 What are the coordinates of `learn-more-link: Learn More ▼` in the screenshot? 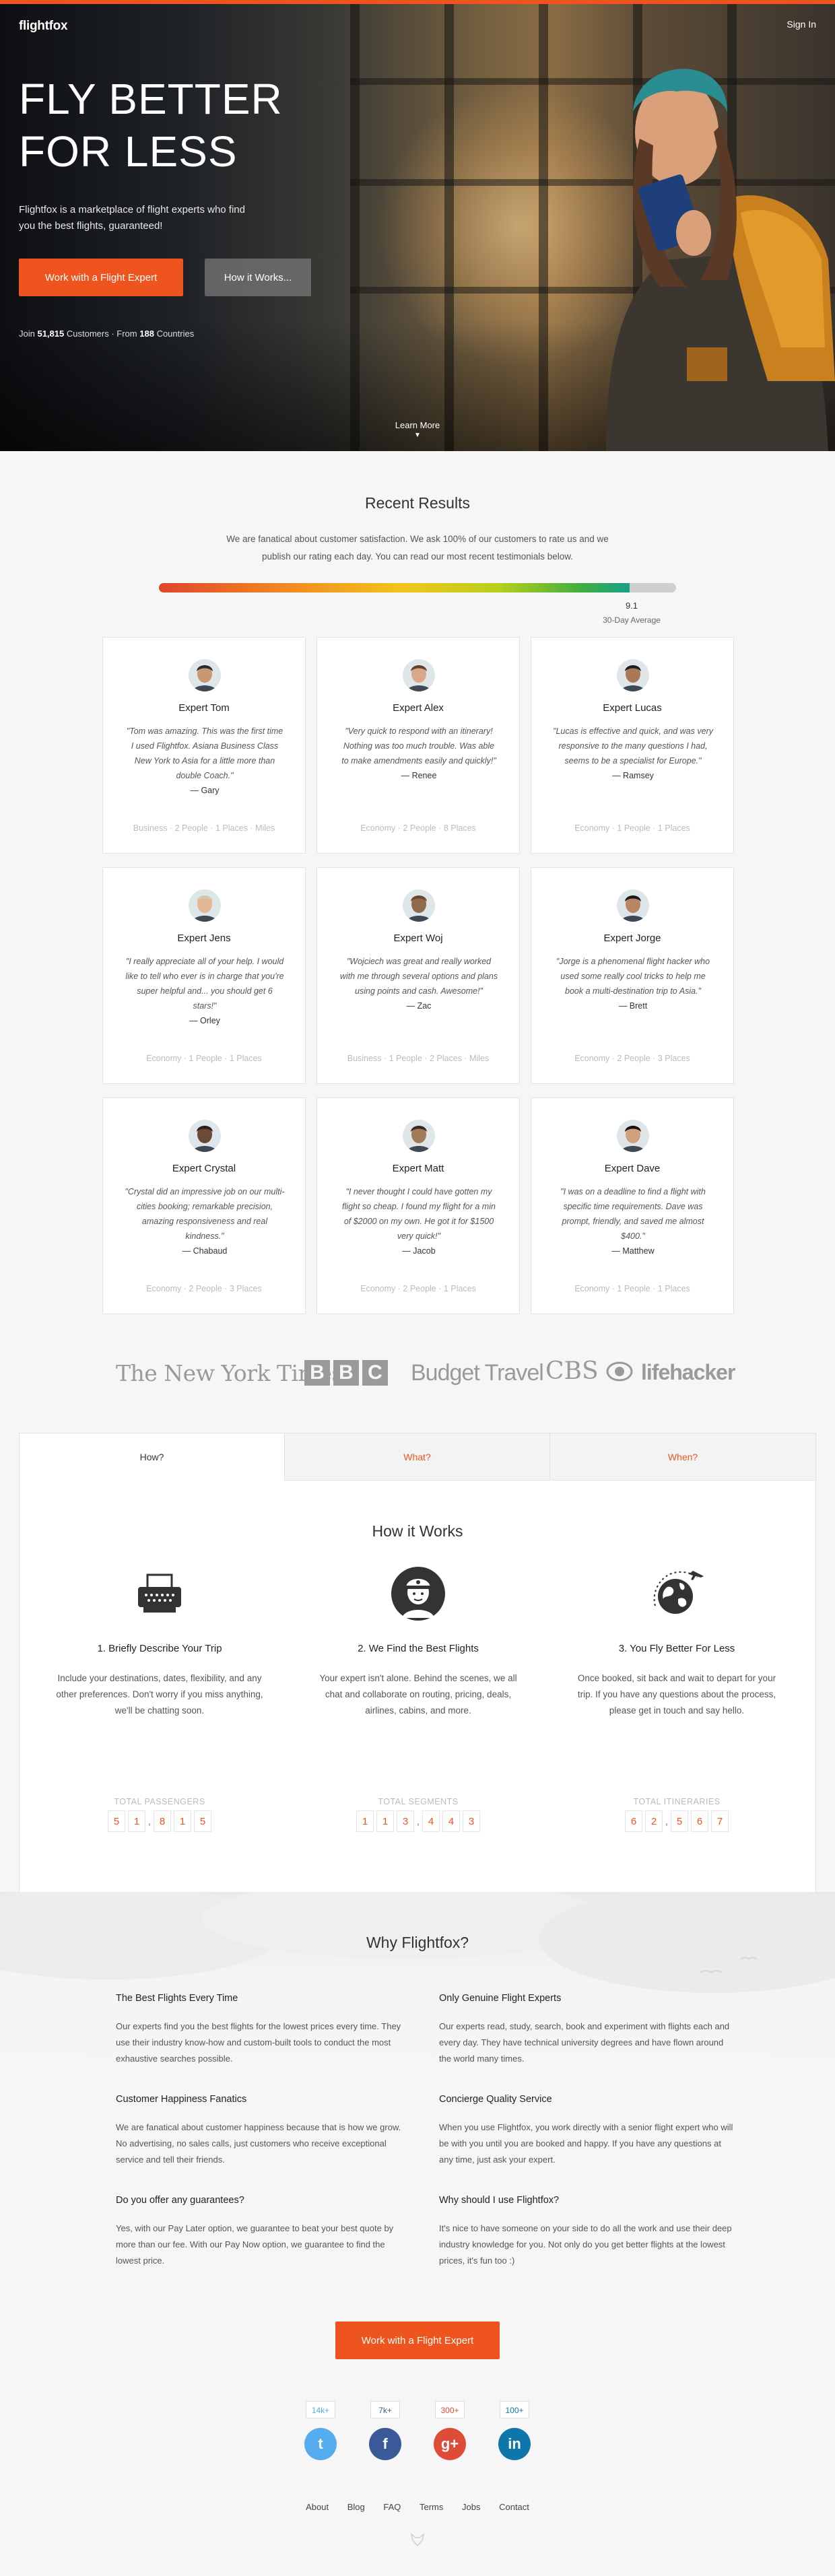 It's located at (417, 429).